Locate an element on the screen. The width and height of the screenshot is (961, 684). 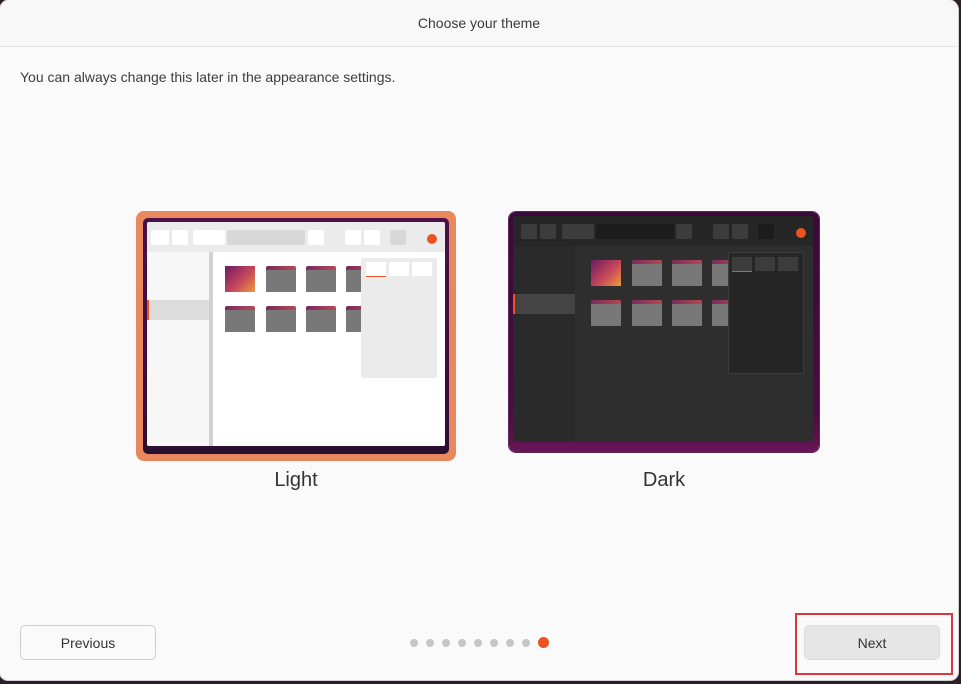
light-preview-window is located at coordinates (296, 334).